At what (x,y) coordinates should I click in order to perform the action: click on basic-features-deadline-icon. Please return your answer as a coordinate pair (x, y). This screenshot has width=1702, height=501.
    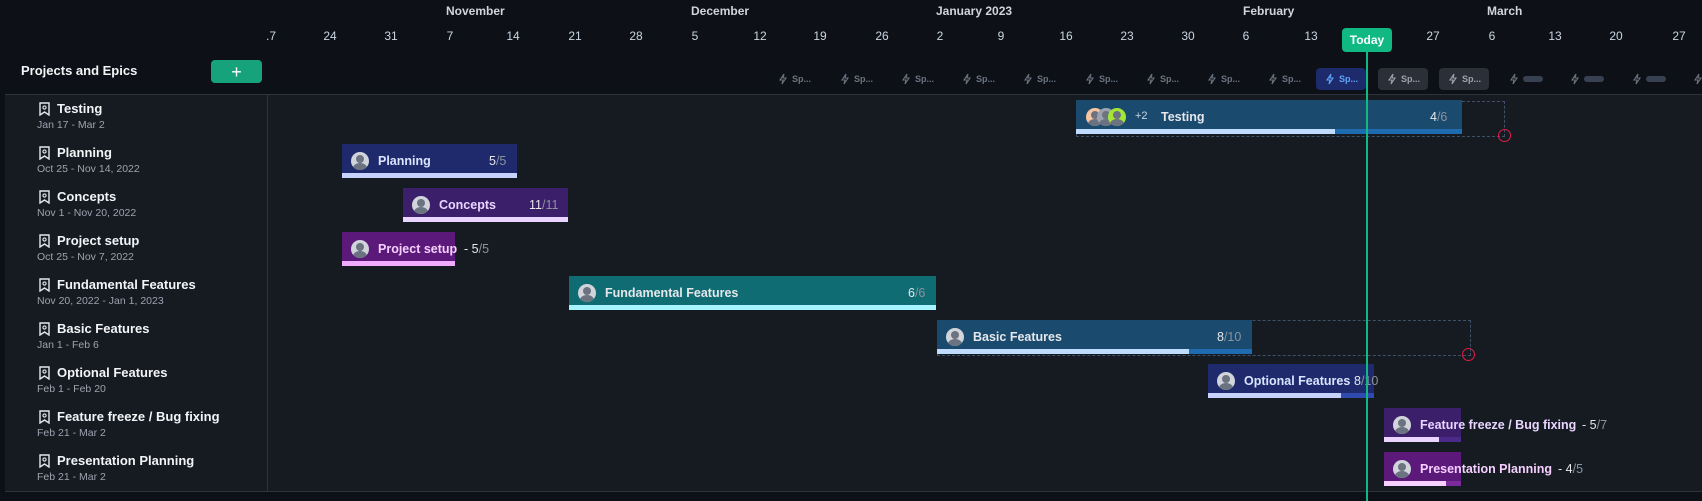
    Looking at the image, I should click on (1468, 354).